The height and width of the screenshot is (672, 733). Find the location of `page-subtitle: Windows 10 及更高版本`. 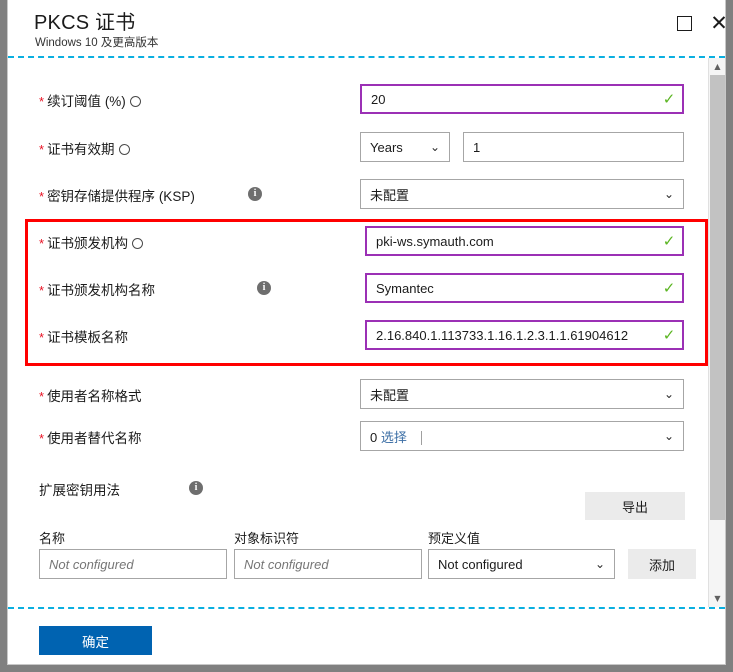

page-subtitle: Windows 10 及更高版本 is located at coordinates (97, 43).